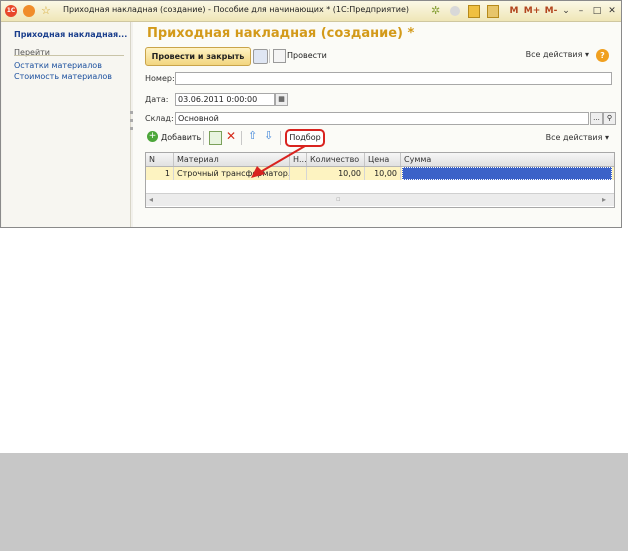 The height and width of the screenshot is (551, 628). What do you see at coordinates (58, 65) in the screenshot?
I see `sidebar-link-material-balances: Остатки материалов` at bounding box center [58, 65].